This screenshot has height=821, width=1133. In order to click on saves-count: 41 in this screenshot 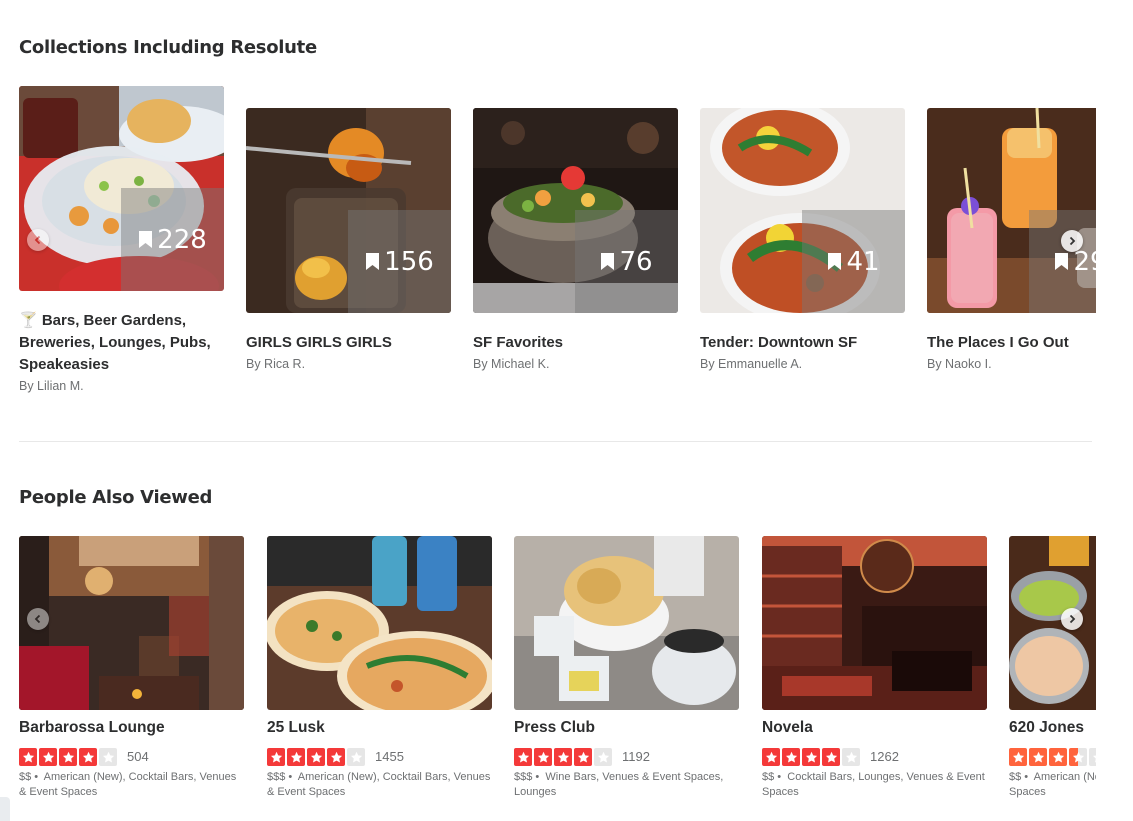, I will do `click(863, 261)`.